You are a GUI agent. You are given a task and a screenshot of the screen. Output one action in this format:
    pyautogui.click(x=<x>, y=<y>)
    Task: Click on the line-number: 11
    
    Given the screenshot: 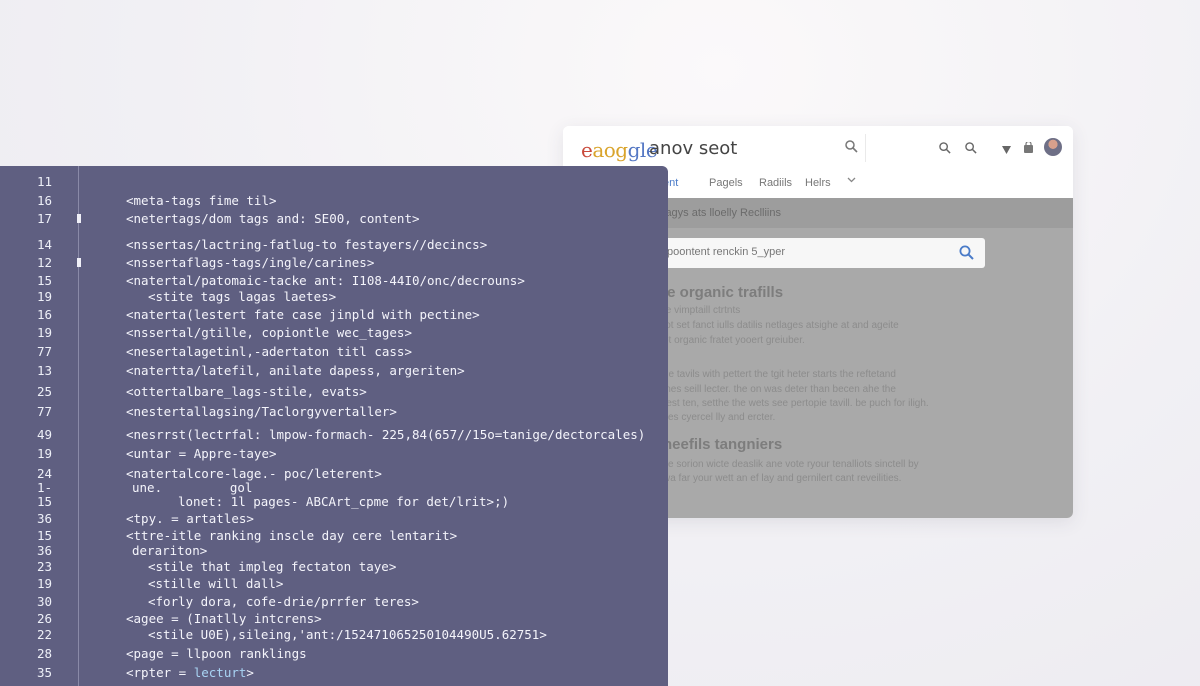 What is the action you would take?
    pyautogui.click(x=44, y=181)
    